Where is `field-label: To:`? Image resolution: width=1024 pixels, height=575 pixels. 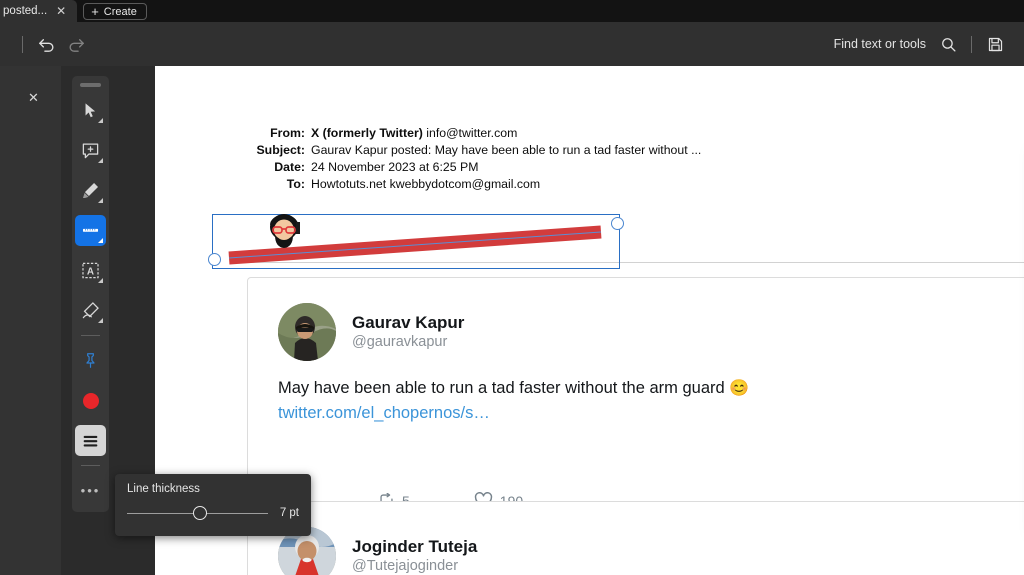 field-label: To: is located at coordinates (295, 184).